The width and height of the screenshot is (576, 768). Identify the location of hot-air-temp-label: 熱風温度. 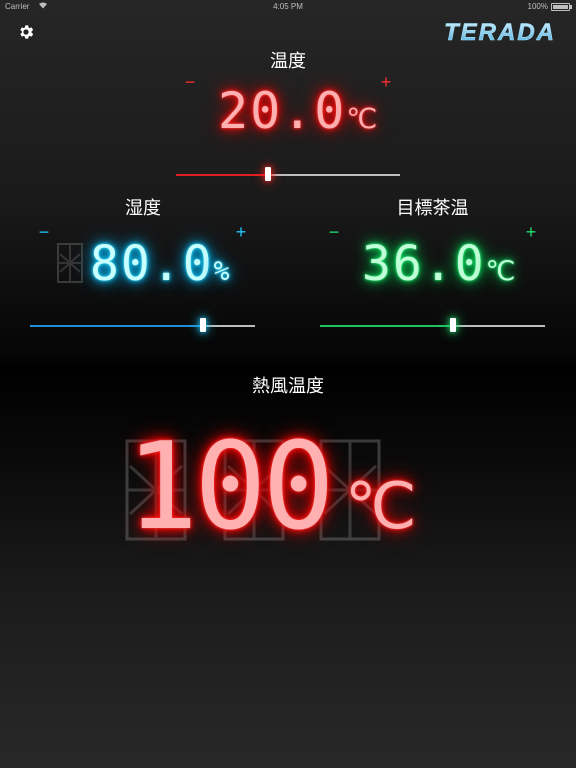
(288, 386).